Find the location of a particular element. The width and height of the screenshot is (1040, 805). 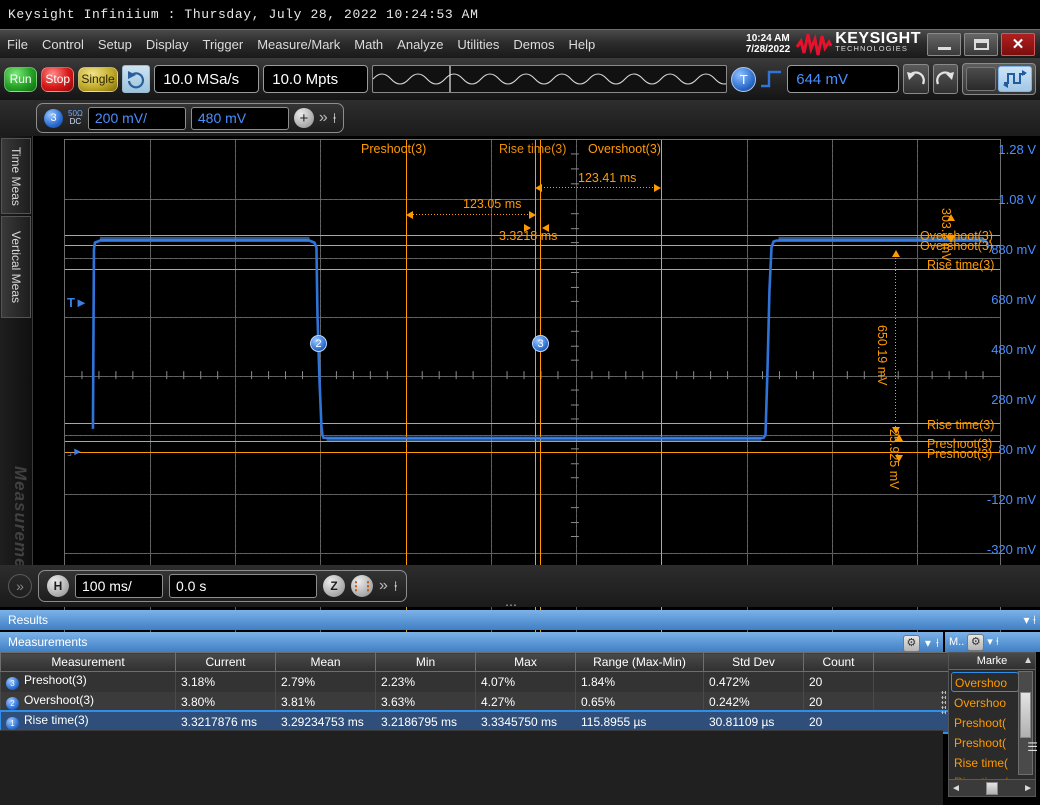

markers-column-header: Marke is located at coordinates (992, 661).